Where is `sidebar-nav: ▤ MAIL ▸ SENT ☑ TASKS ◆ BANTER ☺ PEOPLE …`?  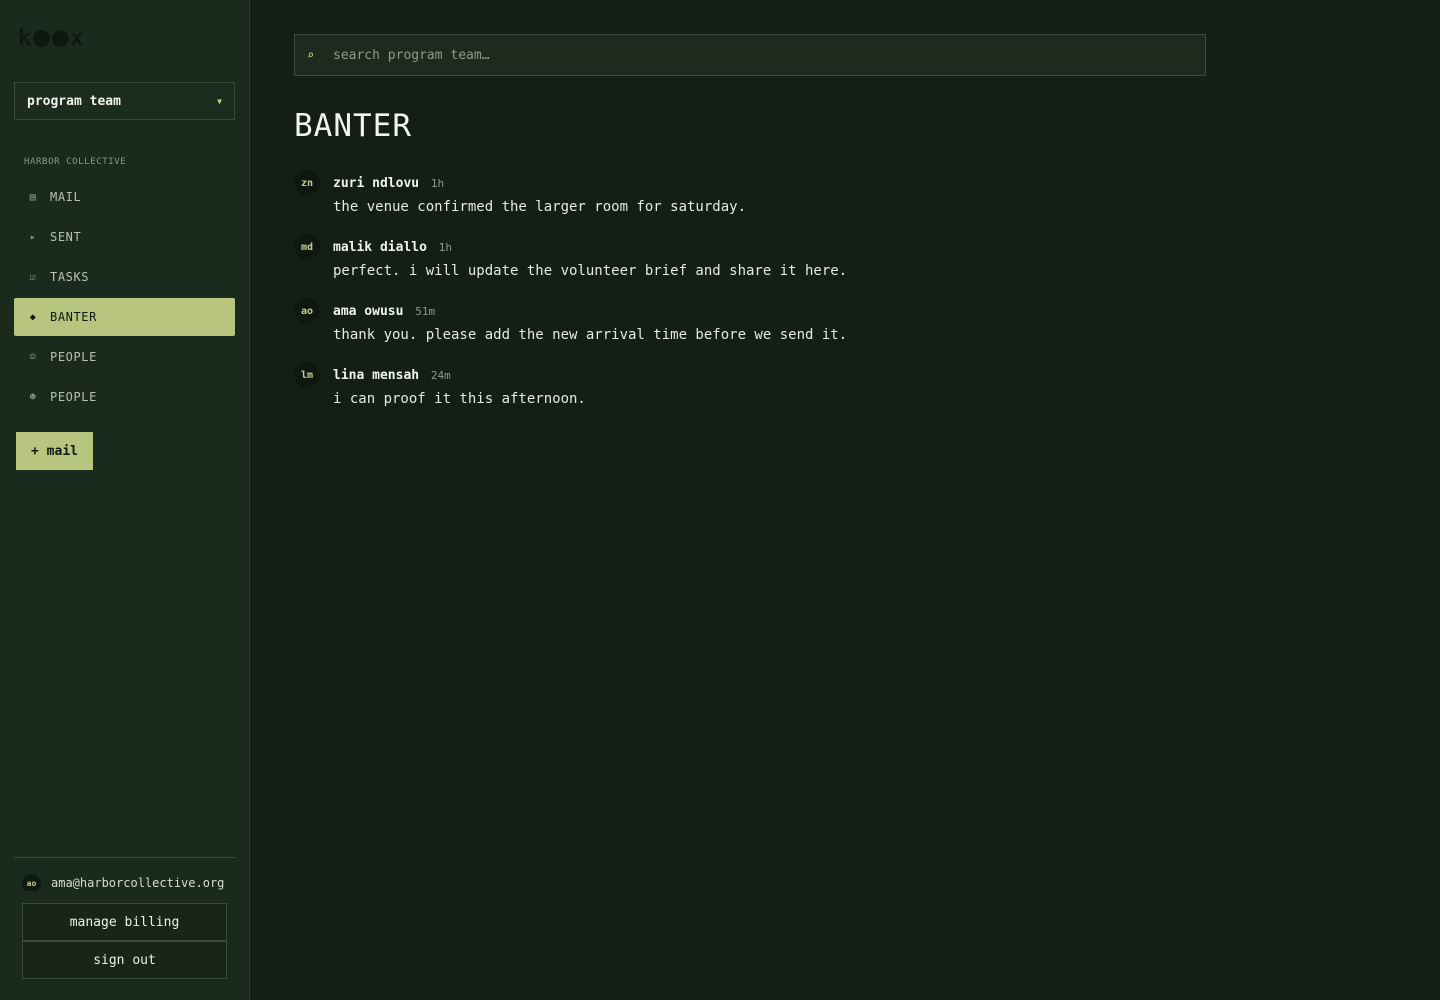 sidebar-nav: ▤ MAIL ▸ SENT ☑ TASKS ◆ BANTER ☺ PEOPLE … is located at coordinates (124, 298).